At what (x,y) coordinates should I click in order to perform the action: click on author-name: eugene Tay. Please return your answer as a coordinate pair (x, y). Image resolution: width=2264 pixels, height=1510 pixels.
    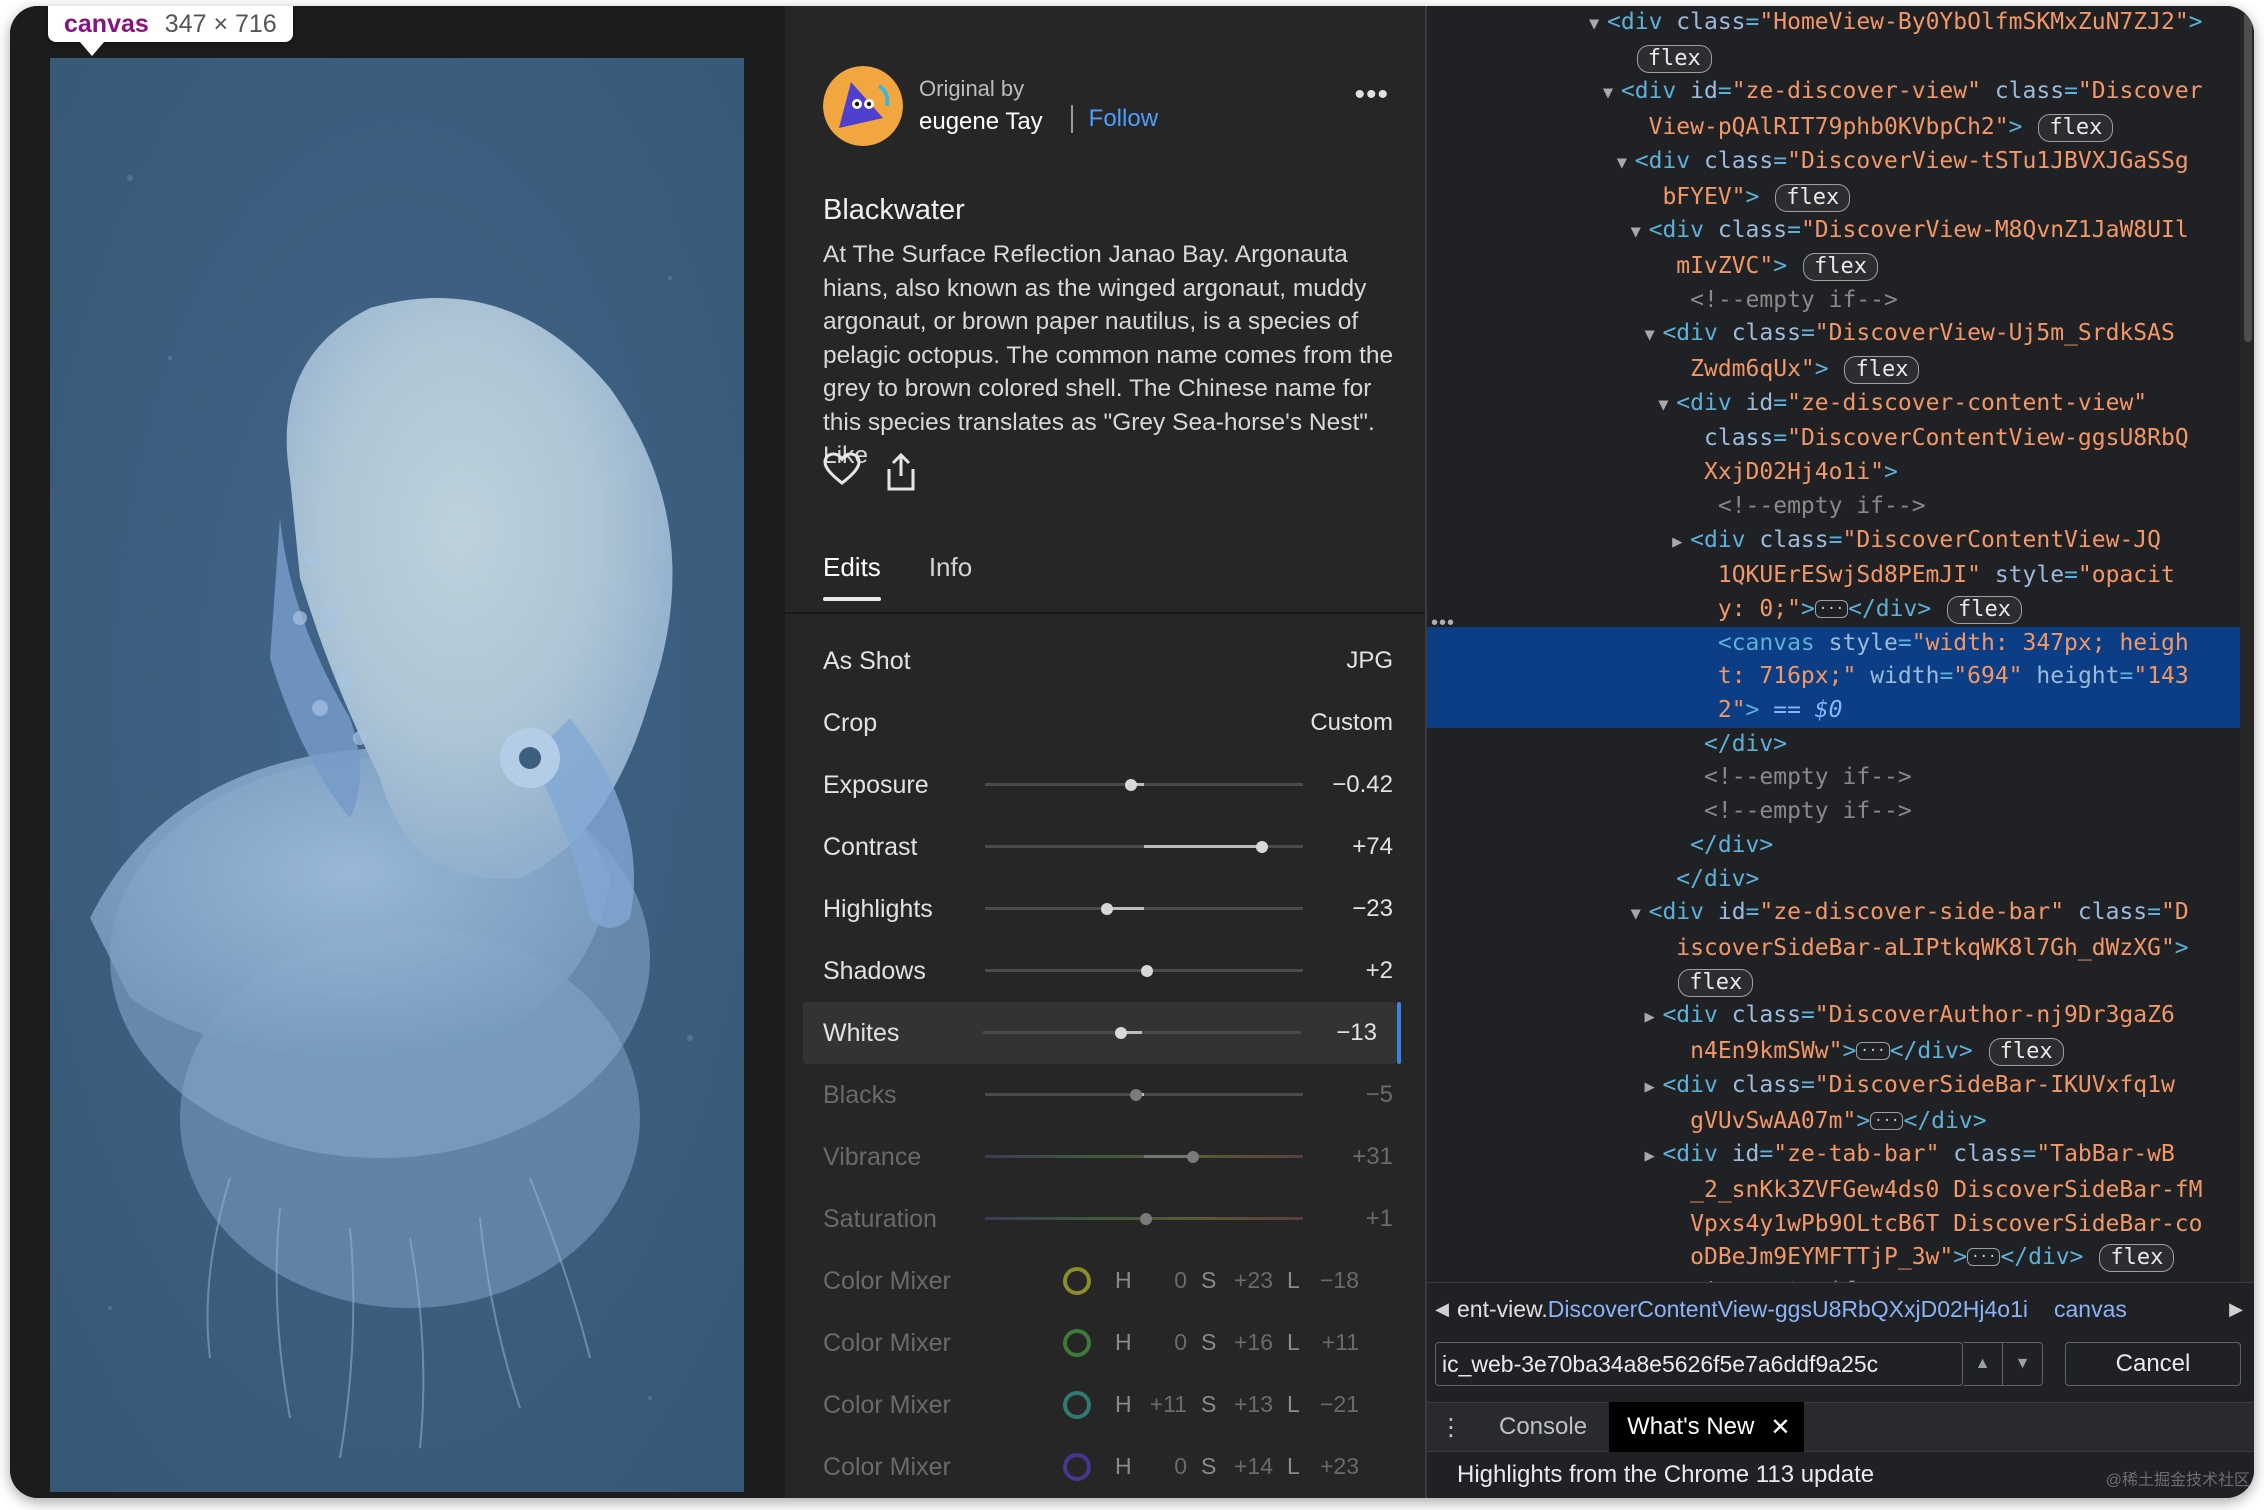
    Looking at the image, I should click on (981, 122).